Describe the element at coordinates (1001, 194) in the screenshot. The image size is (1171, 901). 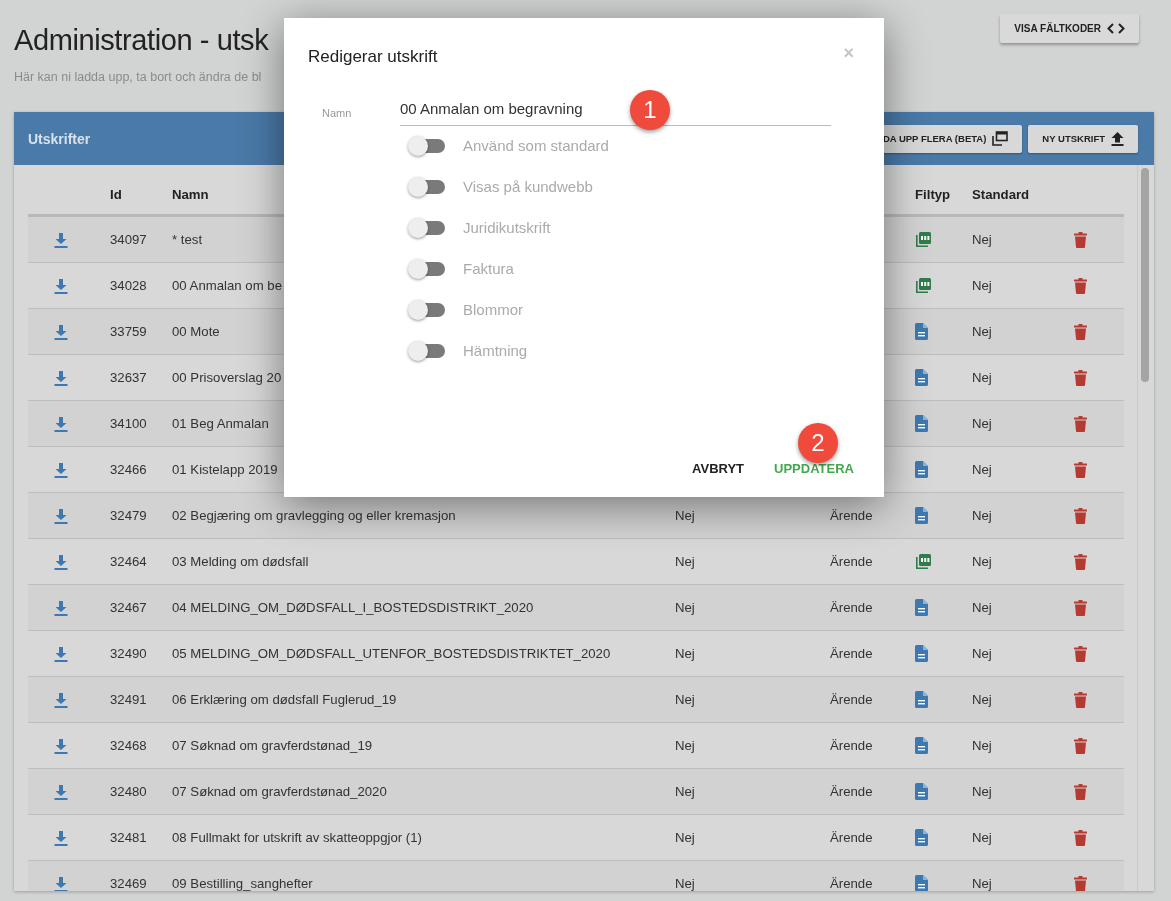
I see `column-header: Standard` at that location.